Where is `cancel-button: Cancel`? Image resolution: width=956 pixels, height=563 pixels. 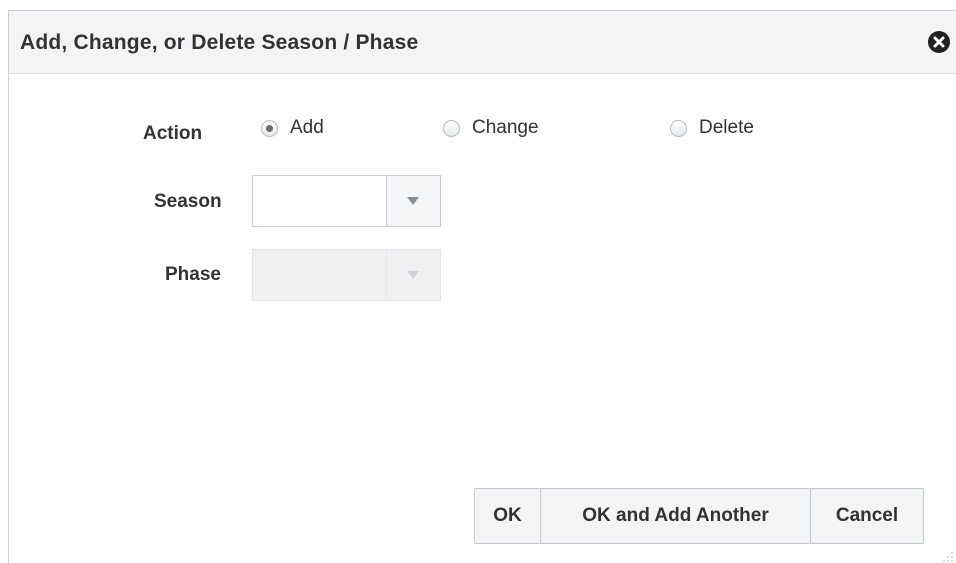
cancel-button: Cancel is located at coordinates (867, 516).